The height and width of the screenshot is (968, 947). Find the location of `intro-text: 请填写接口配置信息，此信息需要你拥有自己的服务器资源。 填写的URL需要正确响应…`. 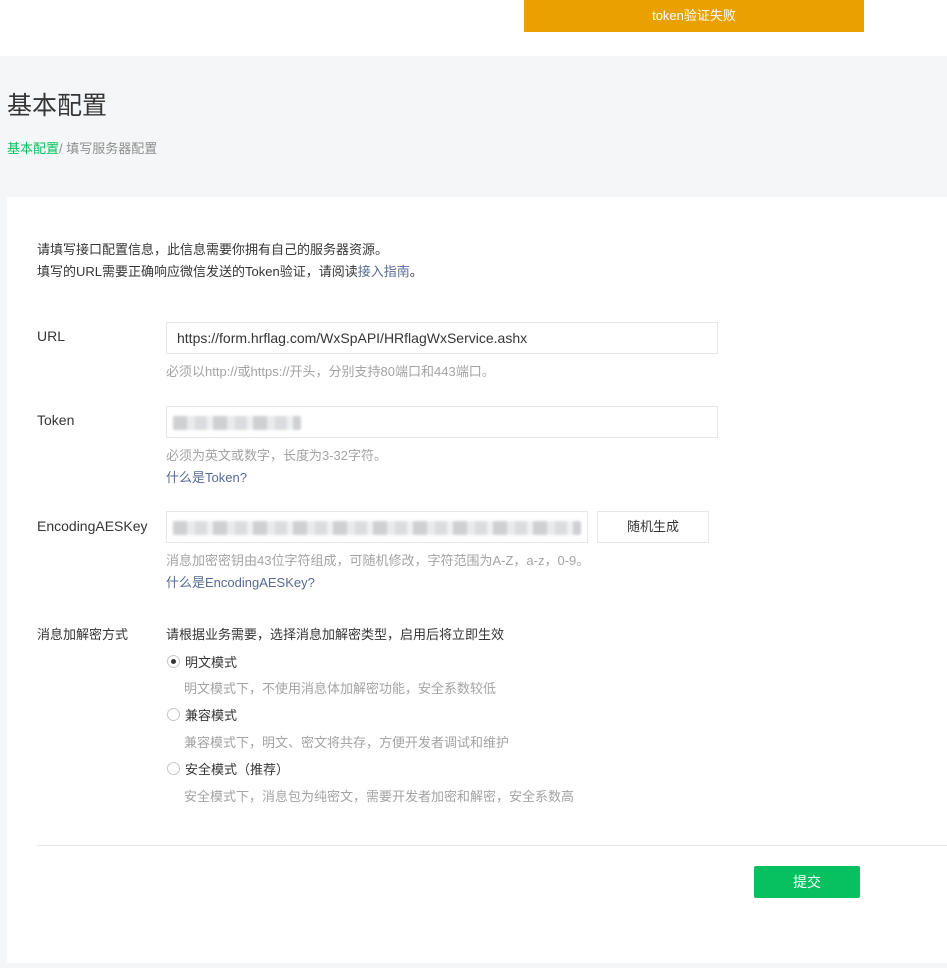

intro-text: 请填写接口配置信息，此信息需要你拥有自己的服务器资源。 填写的URL需要正确响应… is located at coordinates (230, 261).